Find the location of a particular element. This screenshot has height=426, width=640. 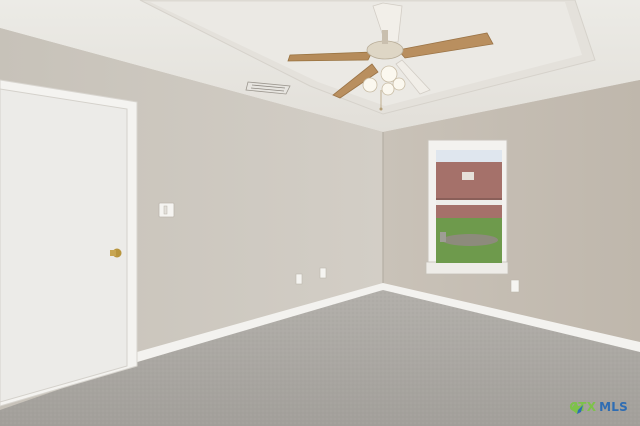

window is located at coordinates (467, 207).